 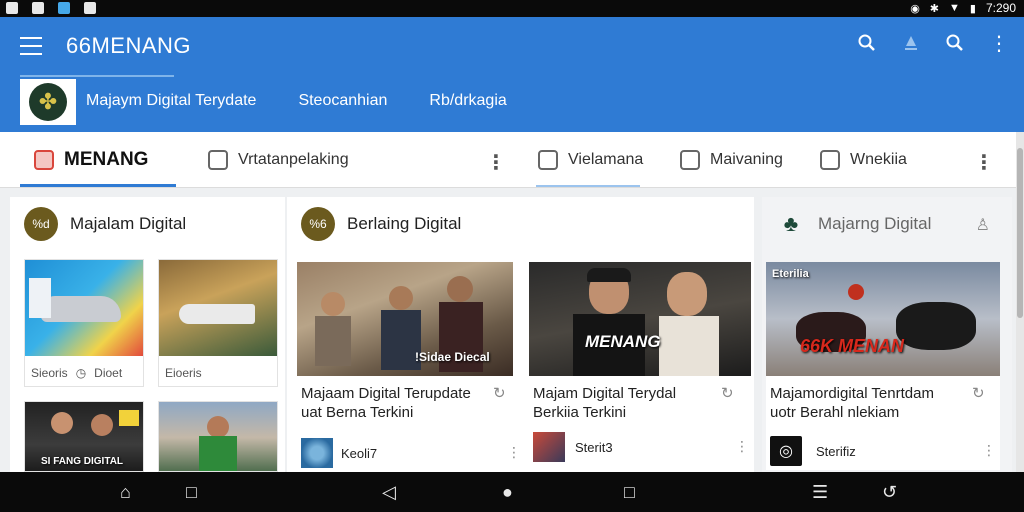 I want to click on train-shape, so click(x=217, y=314).